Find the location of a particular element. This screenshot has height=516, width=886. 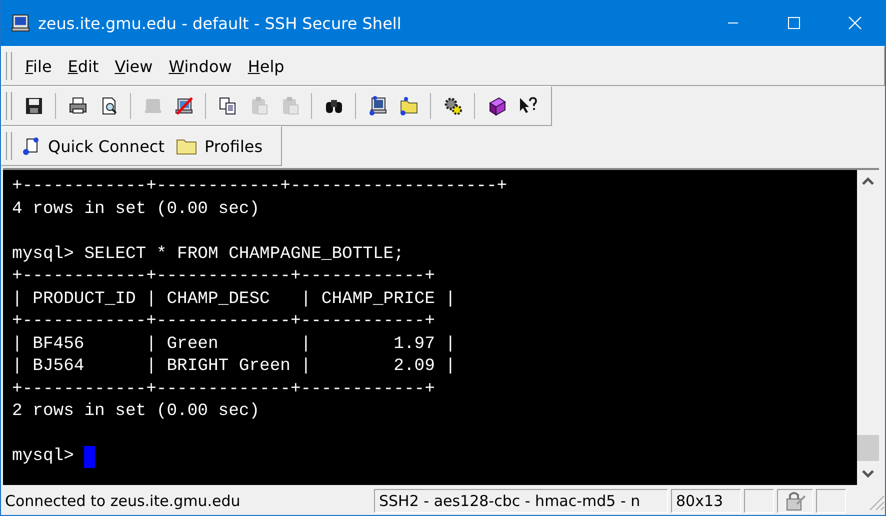

menu-item: Window is located at coordinates (200, 66).